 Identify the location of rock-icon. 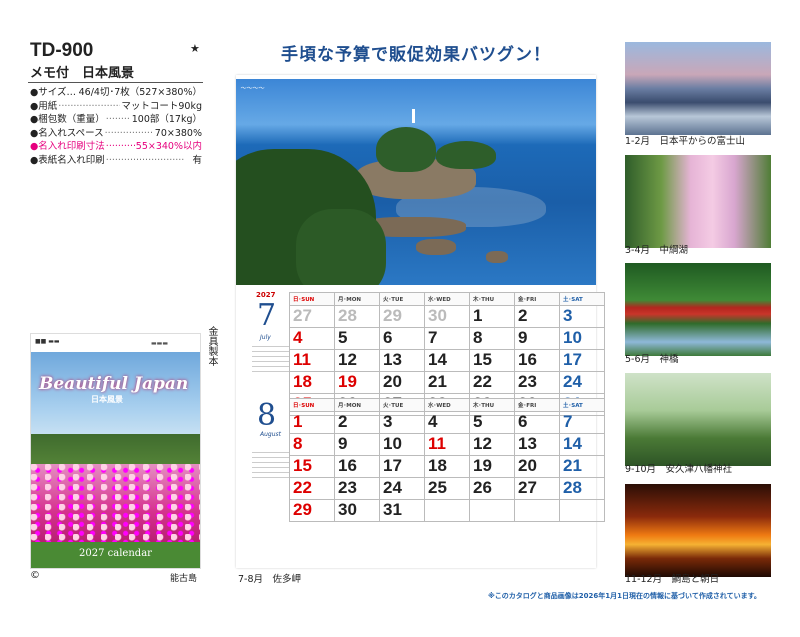
(497, 257).